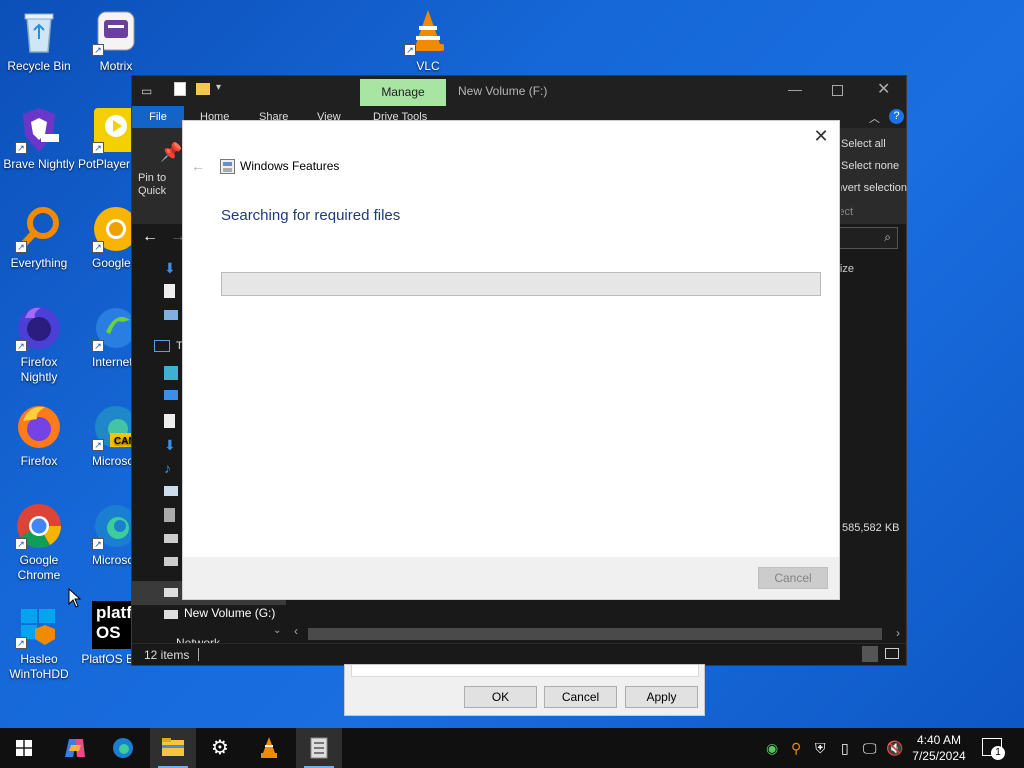 This screenshot has height=768, width=1024. What do you see at coordinates (171, 445) in the screenshot?
I see `downloads-folder-icon: ⬇` at bounding box center [171, 445].